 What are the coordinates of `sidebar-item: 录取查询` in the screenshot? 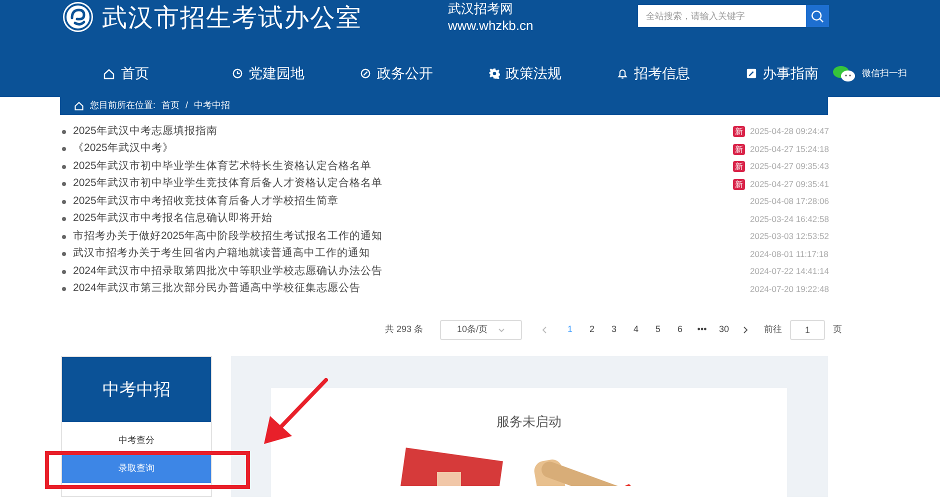 It's located at (136, 469).